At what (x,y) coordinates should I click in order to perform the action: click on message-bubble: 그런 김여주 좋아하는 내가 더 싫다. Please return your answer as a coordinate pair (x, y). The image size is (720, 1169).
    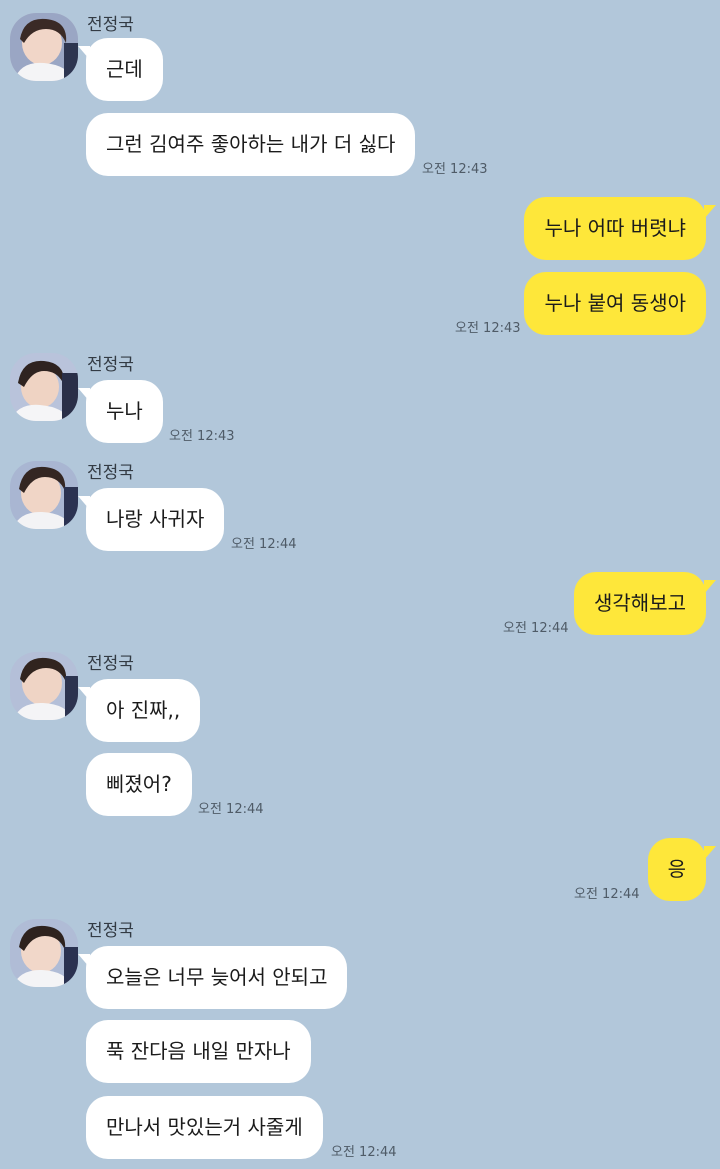
    Looking at the image, I should click on (251, 144).